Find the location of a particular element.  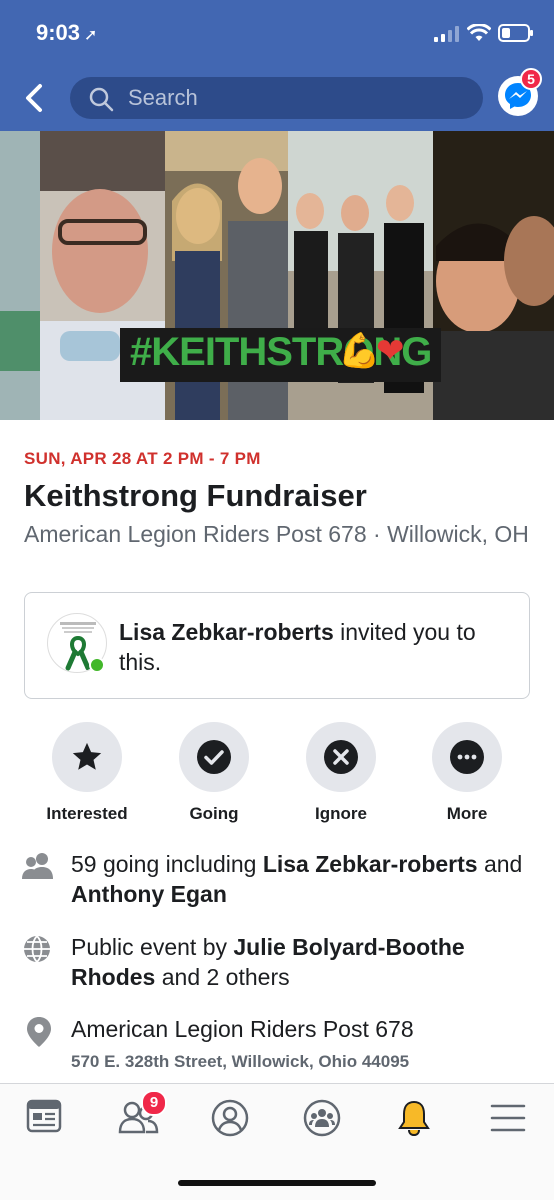

top-bar: 9:03➚ 5 is located at coordinates (277, 65).